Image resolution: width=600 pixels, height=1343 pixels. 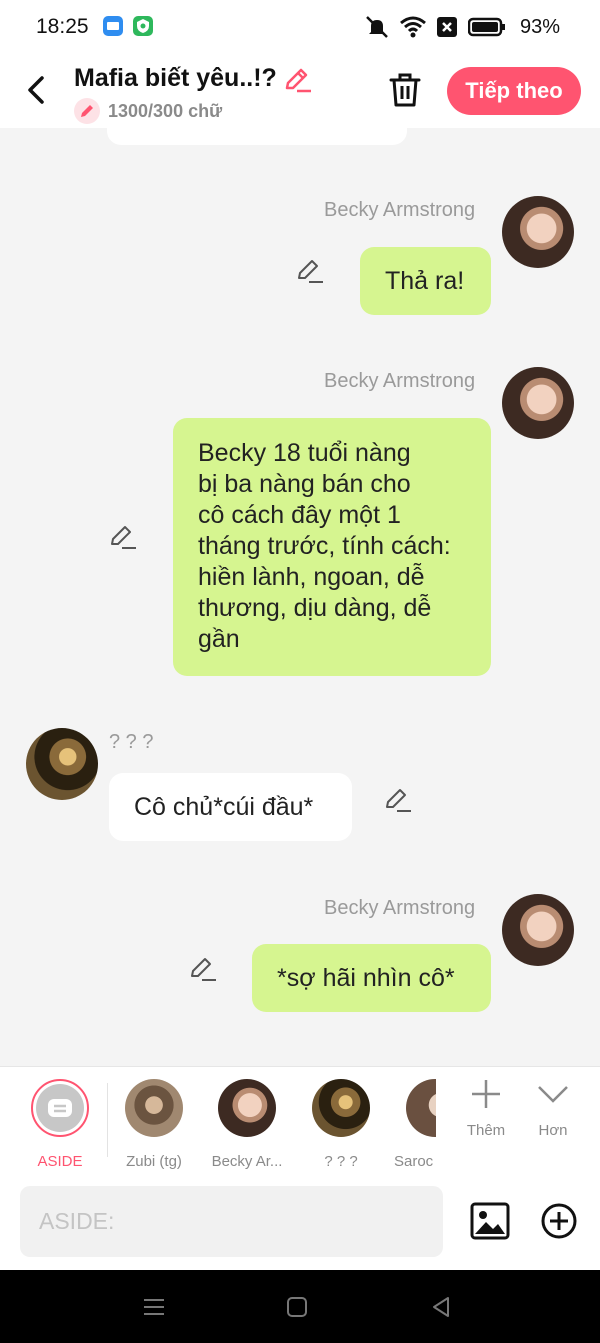 What do you see at coordinates (231, 1221) in the screenshot?
I see `message-input` at bounding box center [231, 1221].